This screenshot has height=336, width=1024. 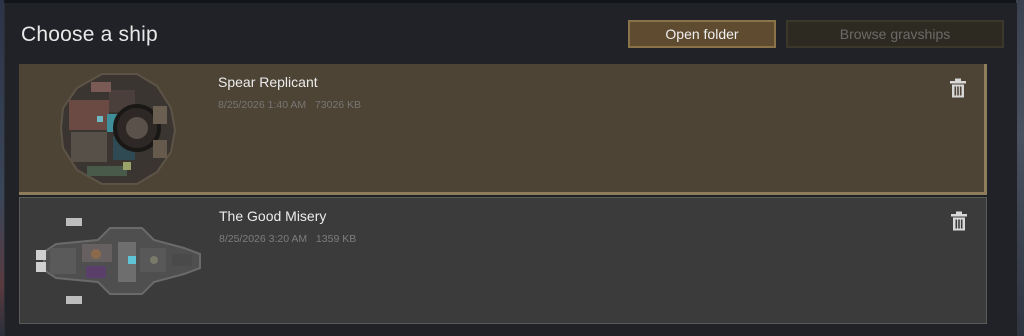 What do you see at coordinates (702, 34) in the screenshot?
I see `open-folder-button: Open folder` at bounding box center [702, 34].